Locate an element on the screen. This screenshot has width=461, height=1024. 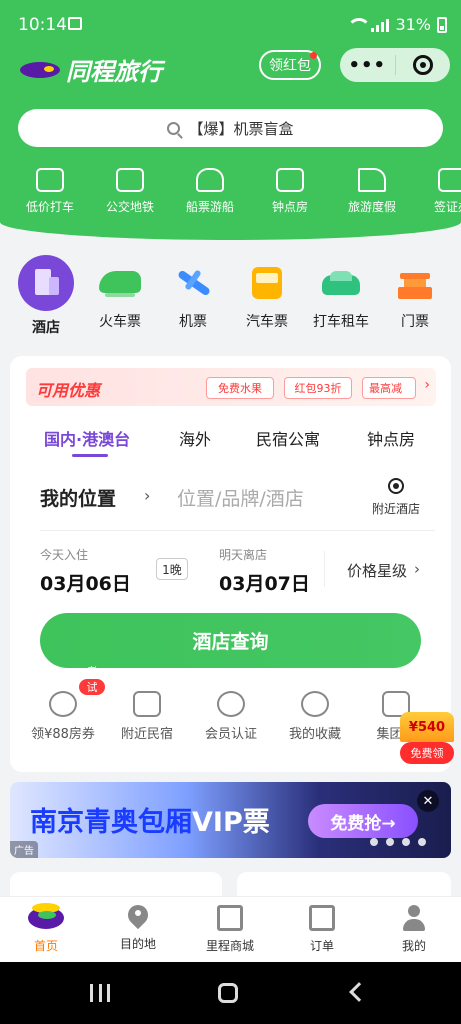
battery-icon is located at coordinates (442, 24).